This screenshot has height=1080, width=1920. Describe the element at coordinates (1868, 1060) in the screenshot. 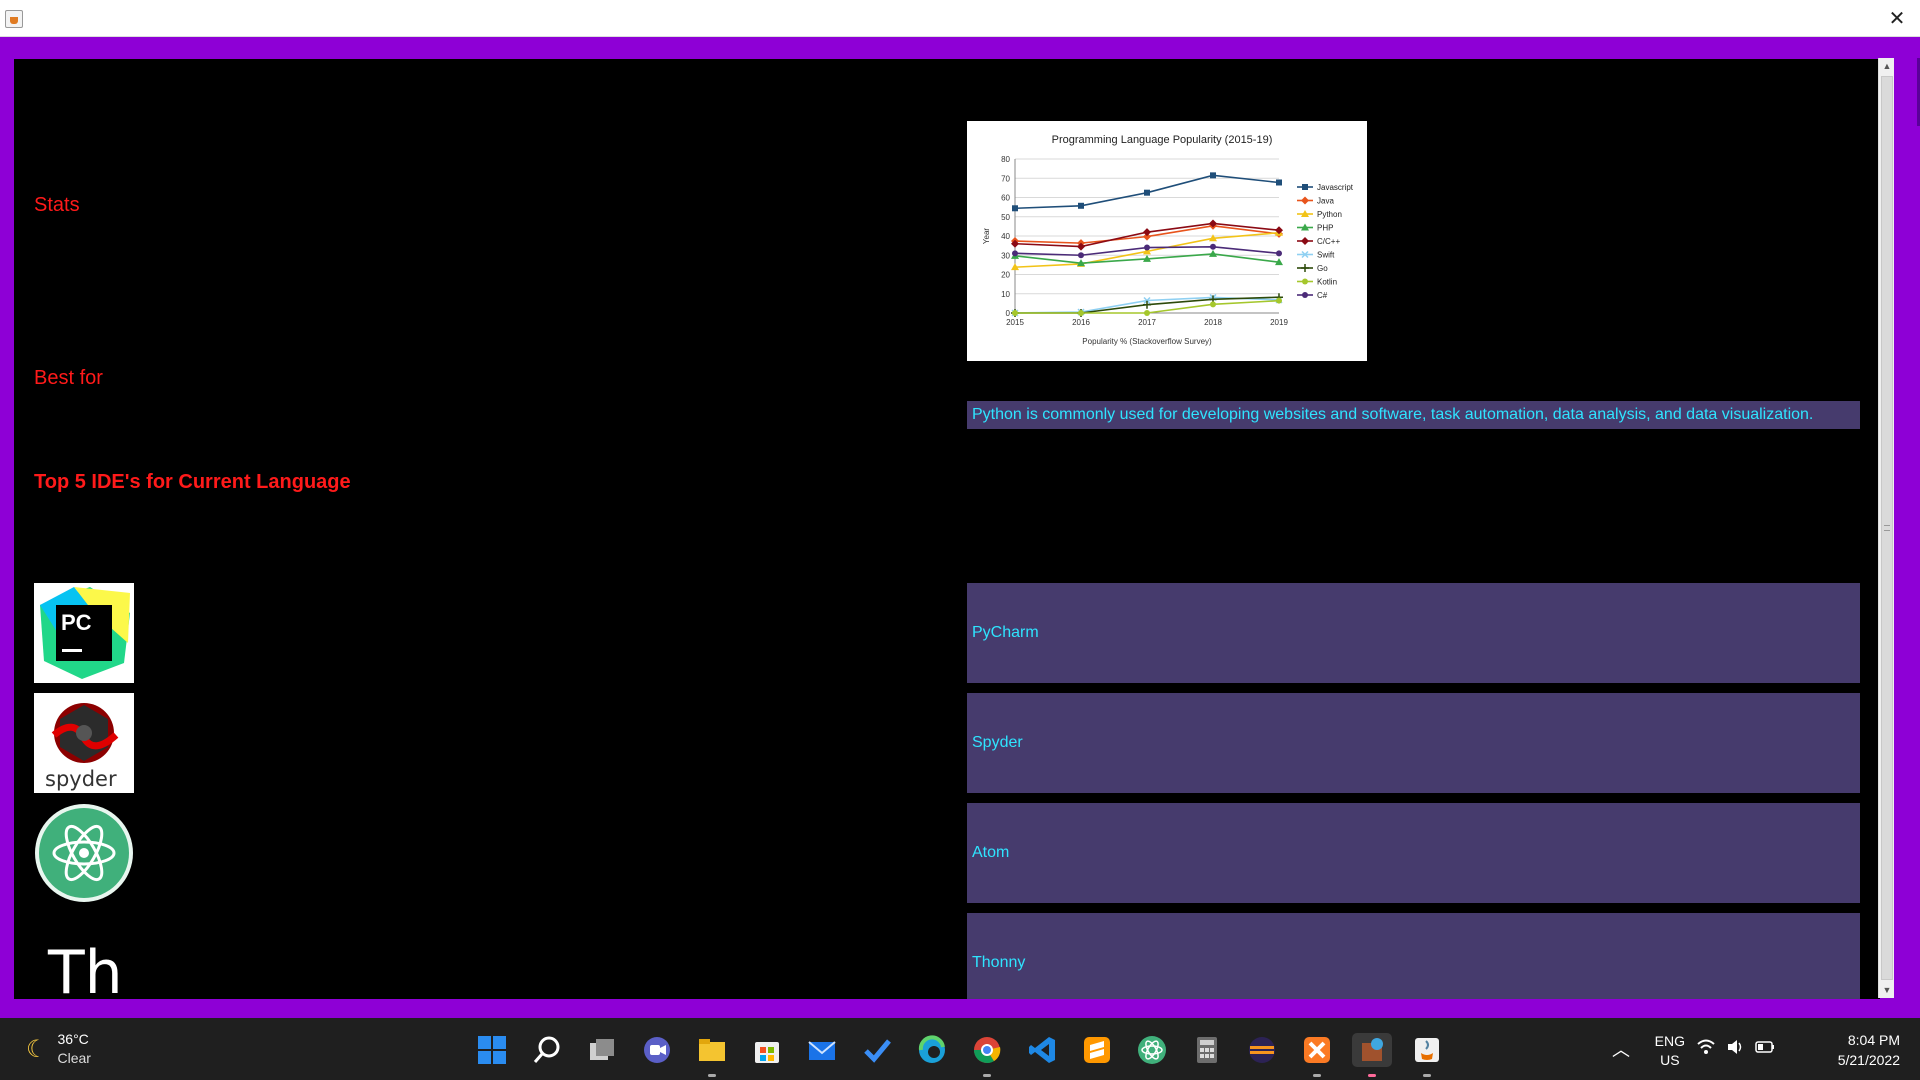

I see `clock-date: 5/21/2022` at that location.